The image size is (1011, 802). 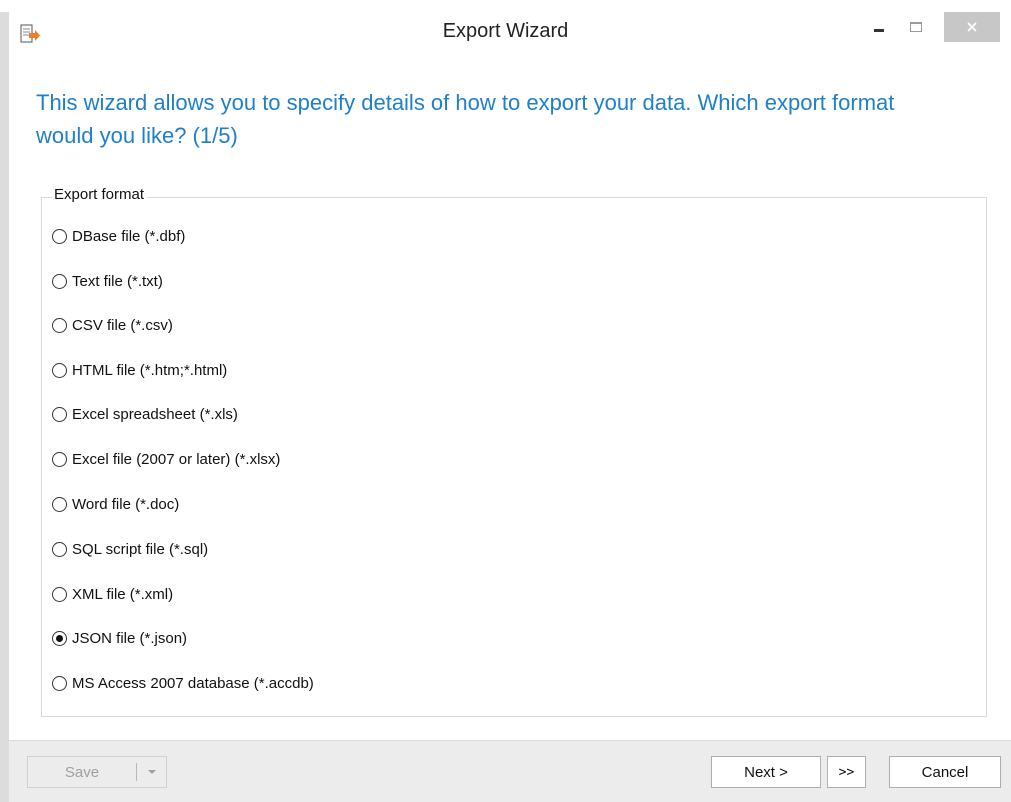 I want to click on save-dropdown-button, so click(x=151, y=772).